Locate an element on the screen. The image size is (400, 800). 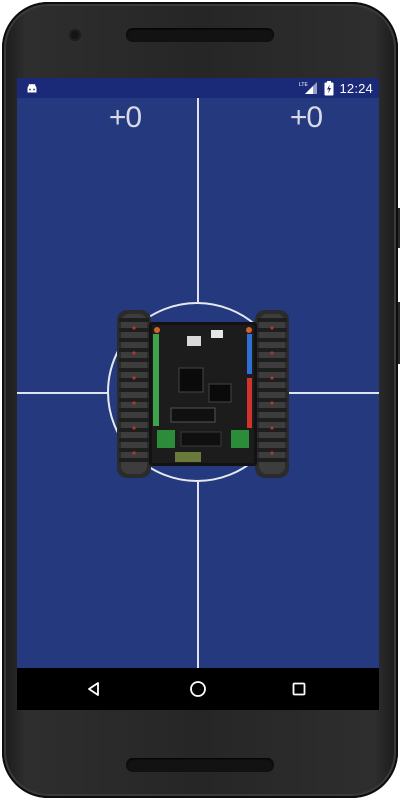
cell-signal-icon: LTE is located at coordinates (308, 88).